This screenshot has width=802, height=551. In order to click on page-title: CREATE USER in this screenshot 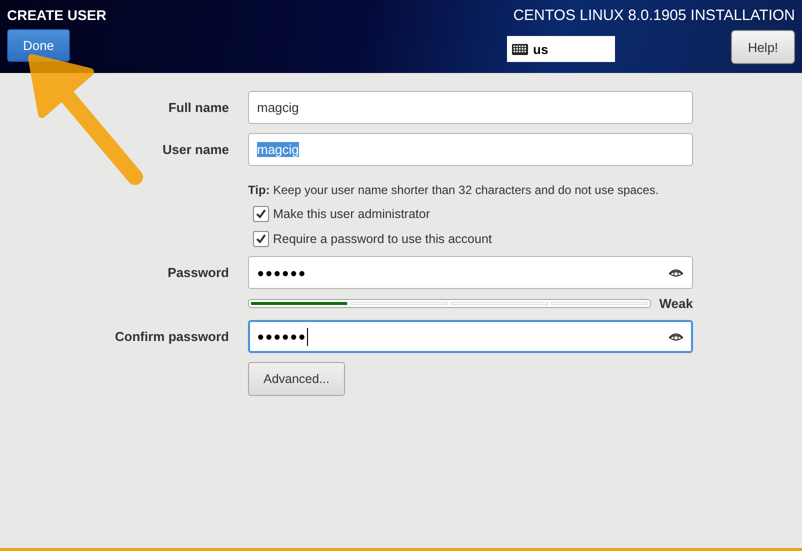, I will do `click(56, 15)`.